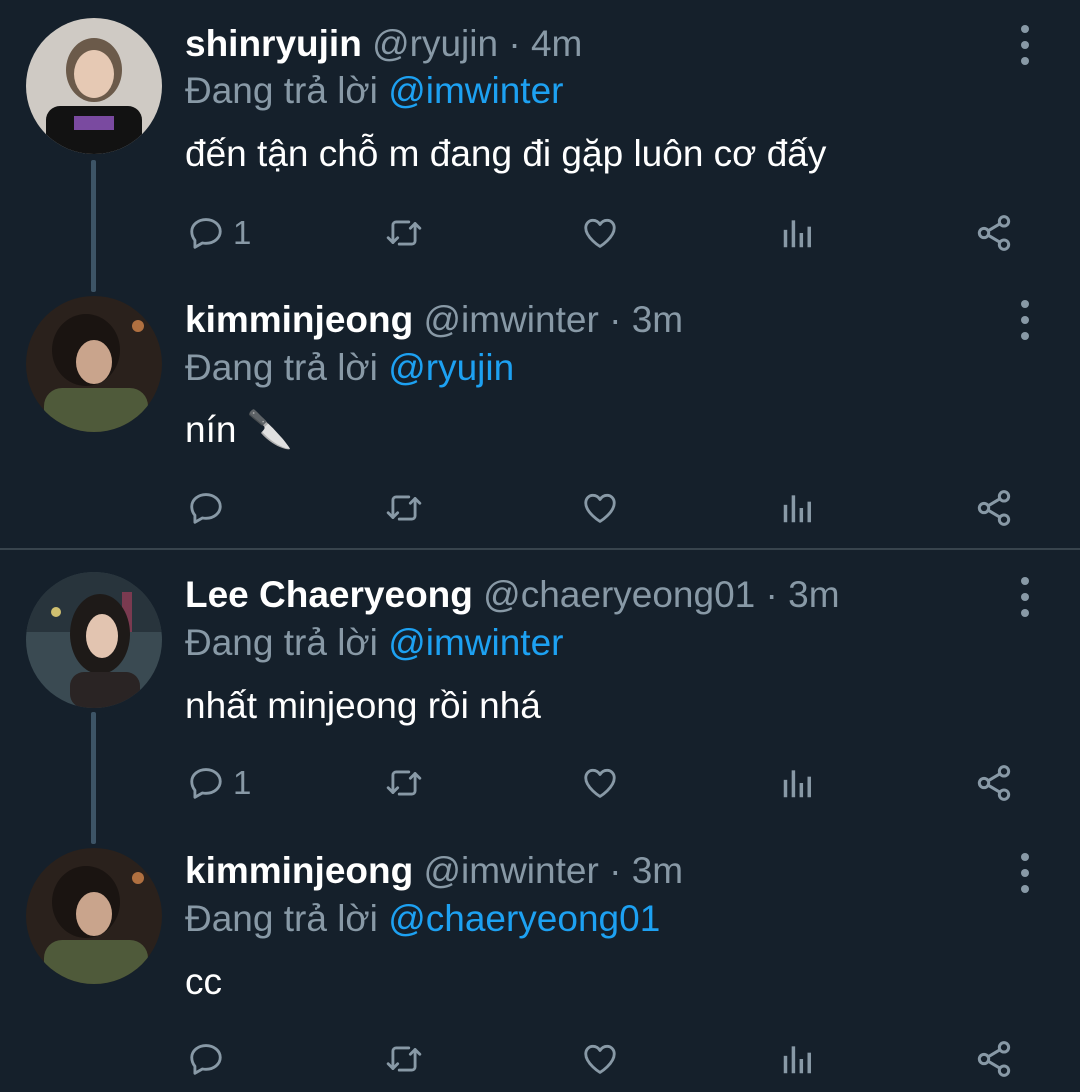 Image resolution: width=1080 pixels, height=1092 pixels. I want to click on replying-to-line: Đang trả lời @chaeryeong01, so click(422, 919).